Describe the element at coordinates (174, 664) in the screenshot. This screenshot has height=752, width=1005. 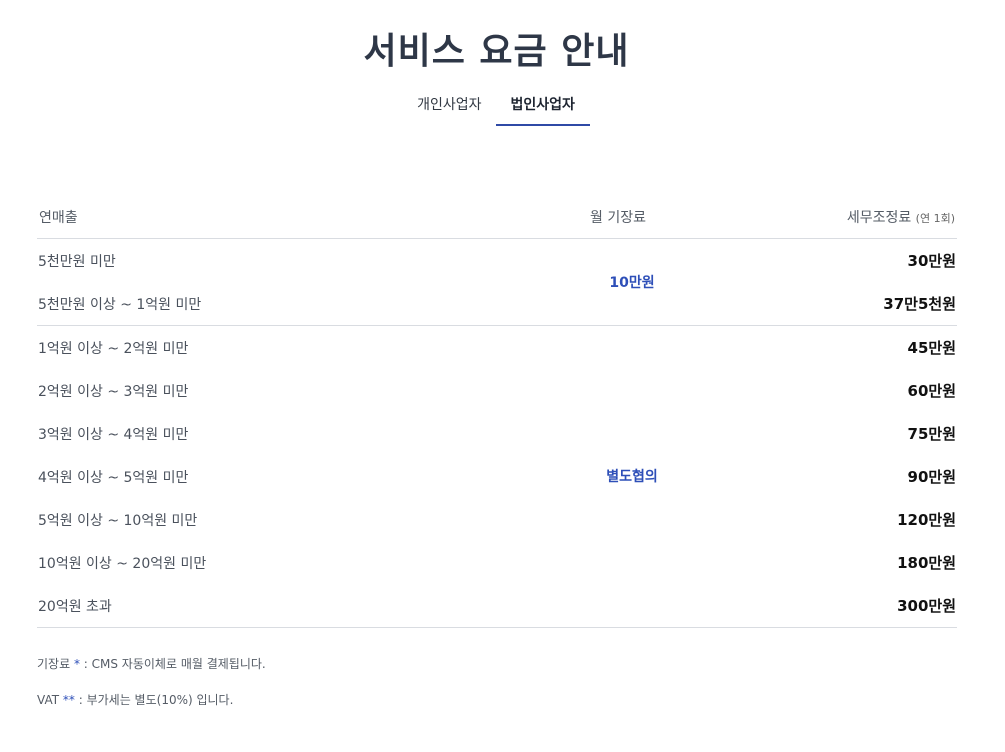
I see `footnote-fee-text: : CMS 자동이체로 매월 결제됩니다.` at that location.